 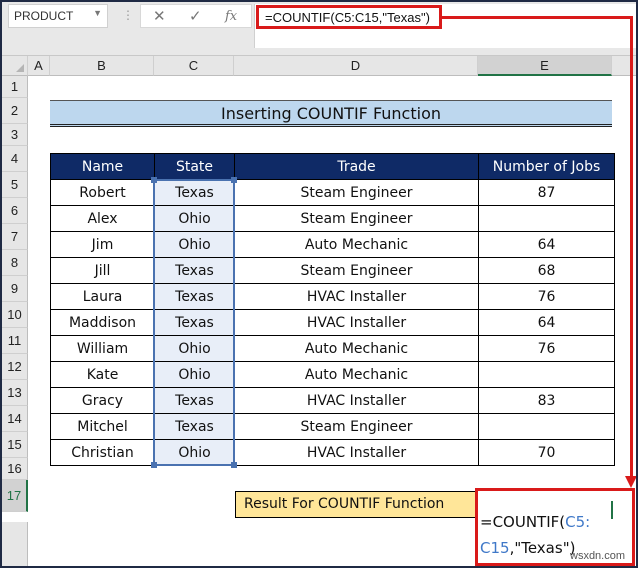 What do you see at coordinates (15, 419) in the screenshot?
I see `row-header-14: 14` at bounding box center [15, 419].